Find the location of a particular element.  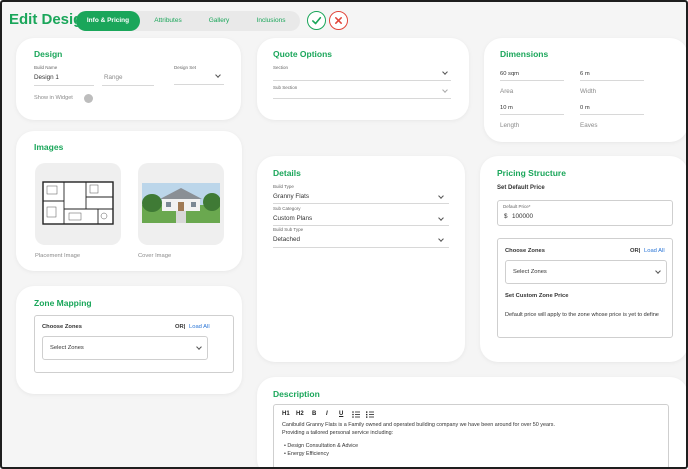

quote-options-title: Quote Options is located at coordinates (303, 54).